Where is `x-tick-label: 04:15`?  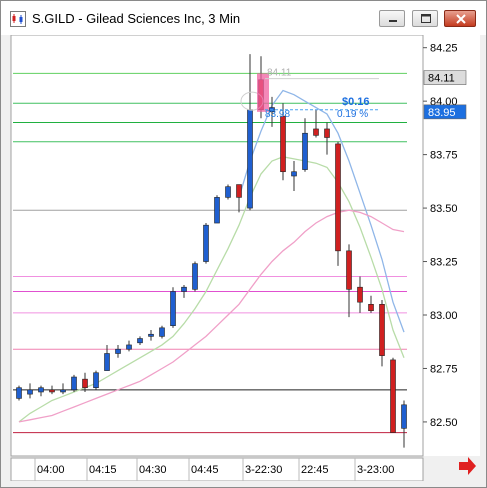 x-tick-label: 04:15 is located at coordinates (103, 470).